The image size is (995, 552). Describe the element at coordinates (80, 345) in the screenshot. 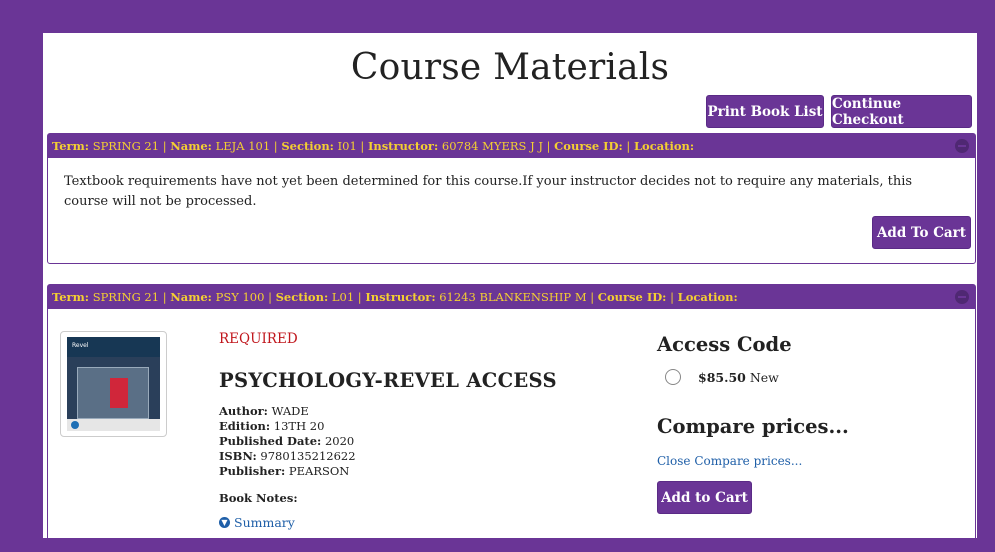

I see `cover-brand-text: Revel` at that location.